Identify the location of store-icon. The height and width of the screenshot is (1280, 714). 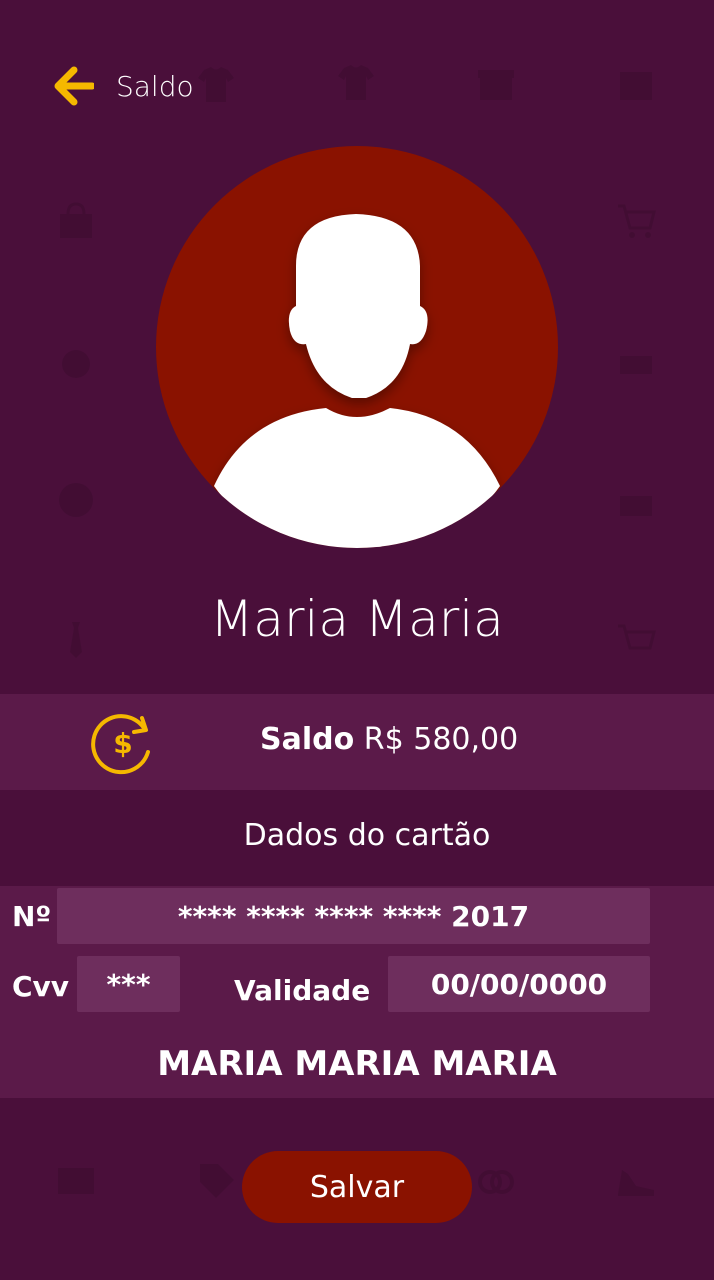
(636, 86).